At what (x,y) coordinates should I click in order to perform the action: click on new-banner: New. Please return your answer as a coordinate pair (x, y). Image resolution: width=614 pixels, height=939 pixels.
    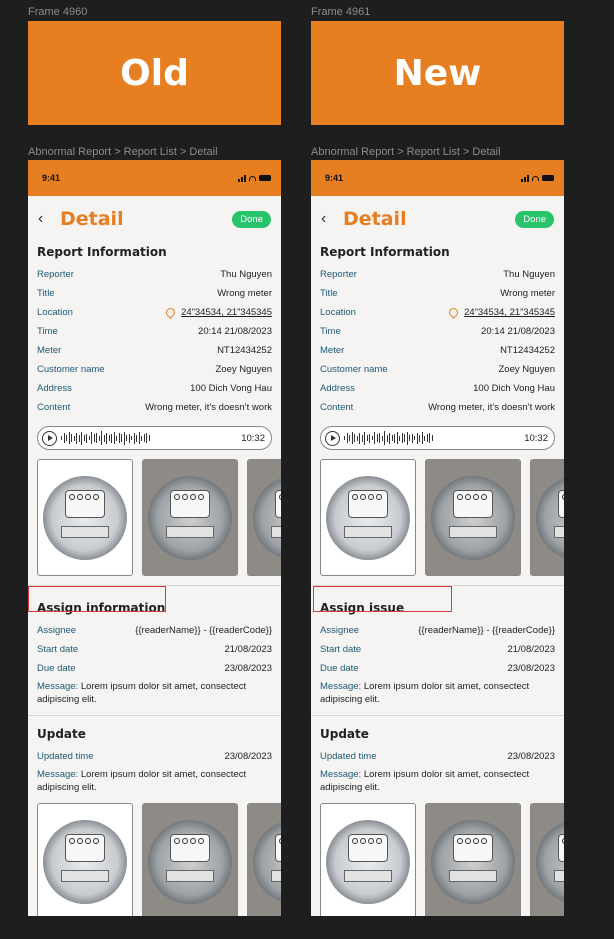
    Looking at the image, I should click on (437, 73).